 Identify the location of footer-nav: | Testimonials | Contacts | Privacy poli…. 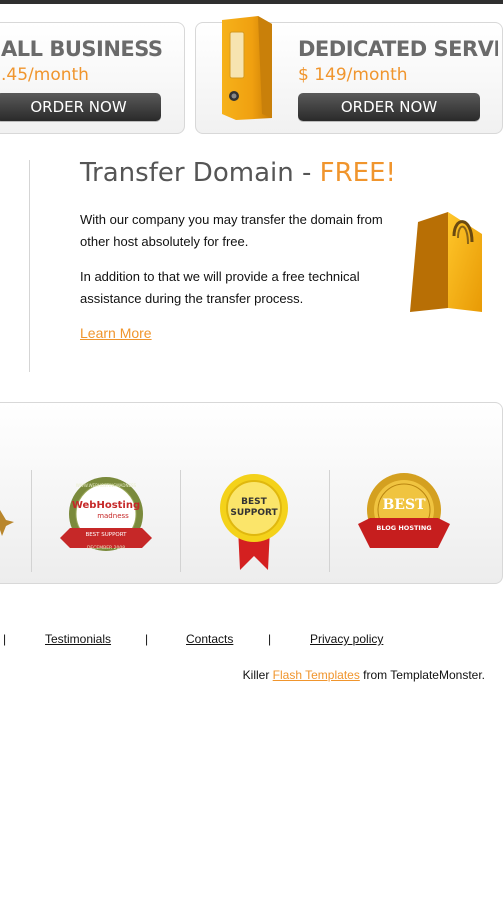
(251, 640).